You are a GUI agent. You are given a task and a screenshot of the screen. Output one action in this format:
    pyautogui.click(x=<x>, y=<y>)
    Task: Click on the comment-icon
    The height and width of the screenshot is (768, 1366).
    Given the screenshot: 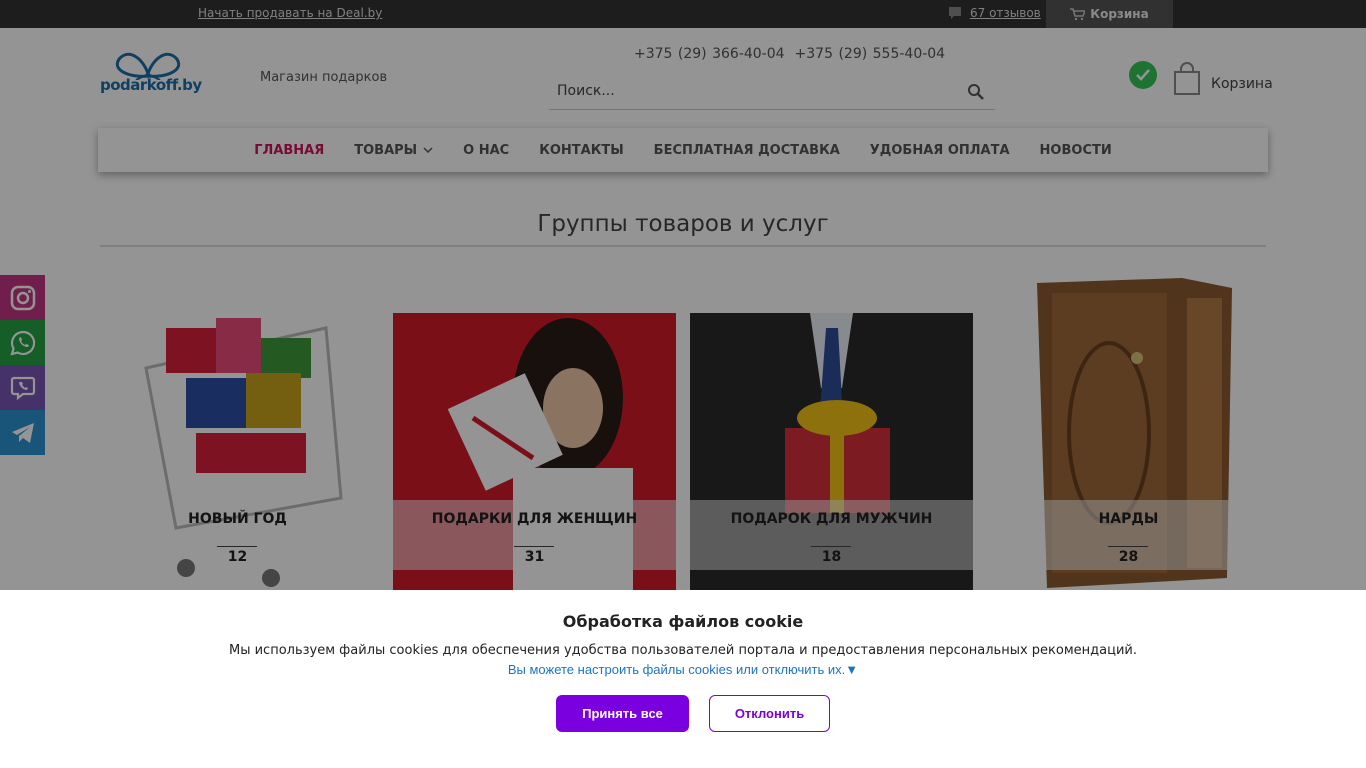 What is the action you would take?
    pyautogui.click(x=955, y=13)
    